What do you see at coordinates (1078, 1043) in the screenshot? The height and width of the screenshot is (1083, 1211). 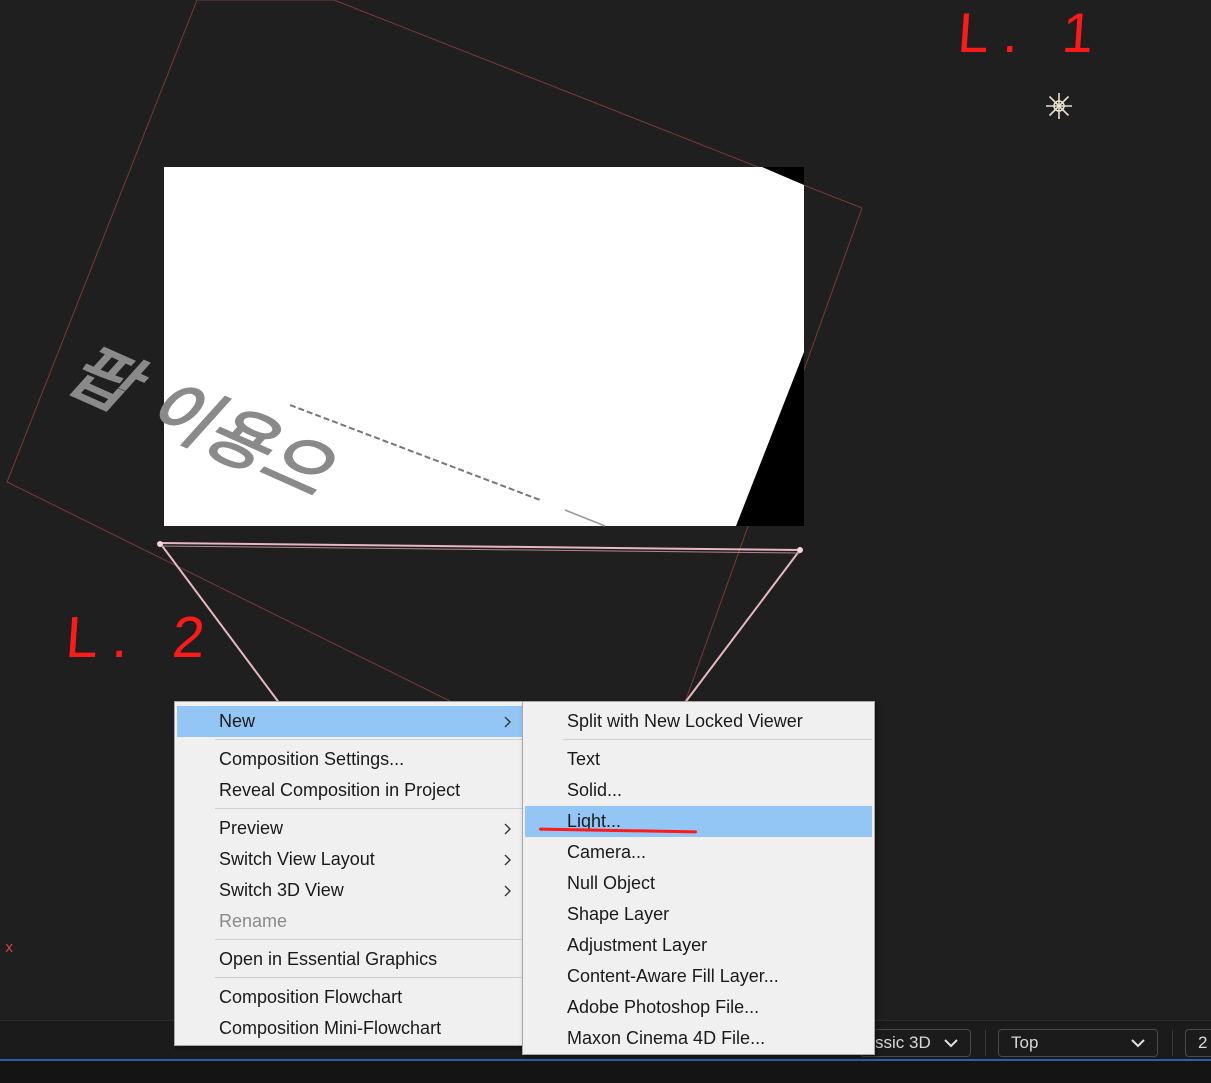 I see `3d-view-dropdown: Top` at bounding box center [1078, 1043].